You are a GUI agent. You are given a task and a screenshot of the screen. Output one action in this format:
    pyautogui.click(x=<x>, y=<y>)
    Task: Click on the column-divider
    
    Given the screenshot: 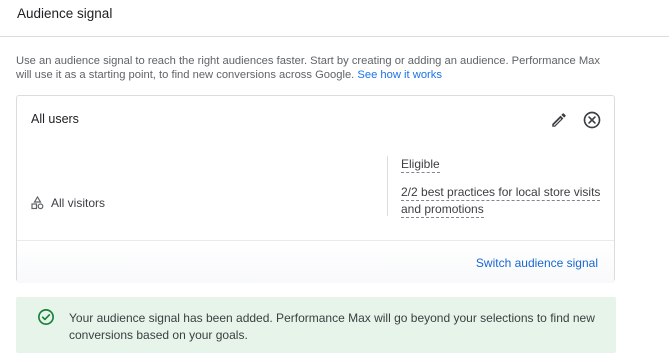 What is the action you would take?
    pyautogui.click(x=387, y=186)
    